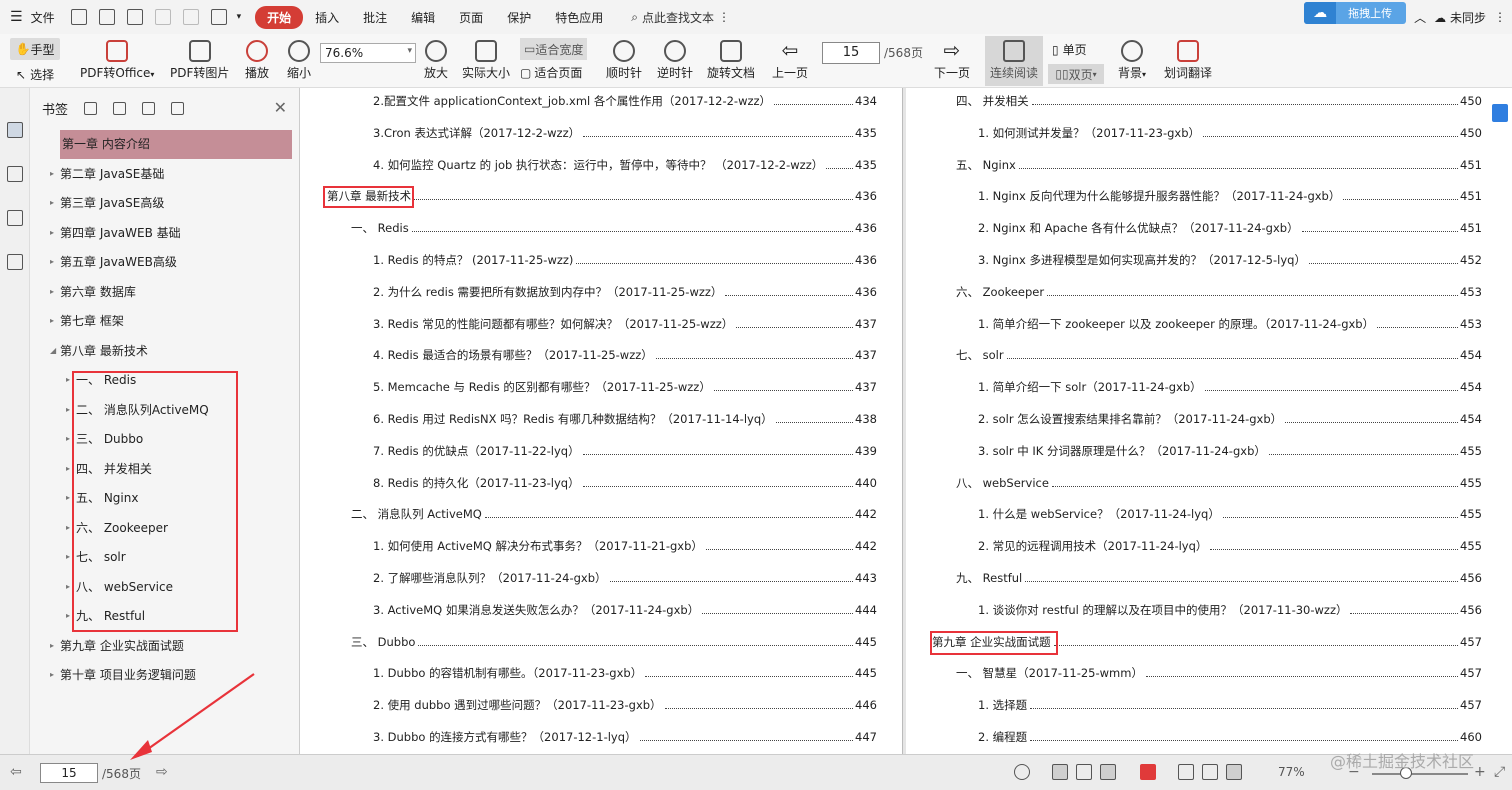  What do you see at coordinates (164, 292) in the screenshot?
I see `bookmark-item-chapter: ▸ 第六章 数据库` at bounding box center [164, 292].